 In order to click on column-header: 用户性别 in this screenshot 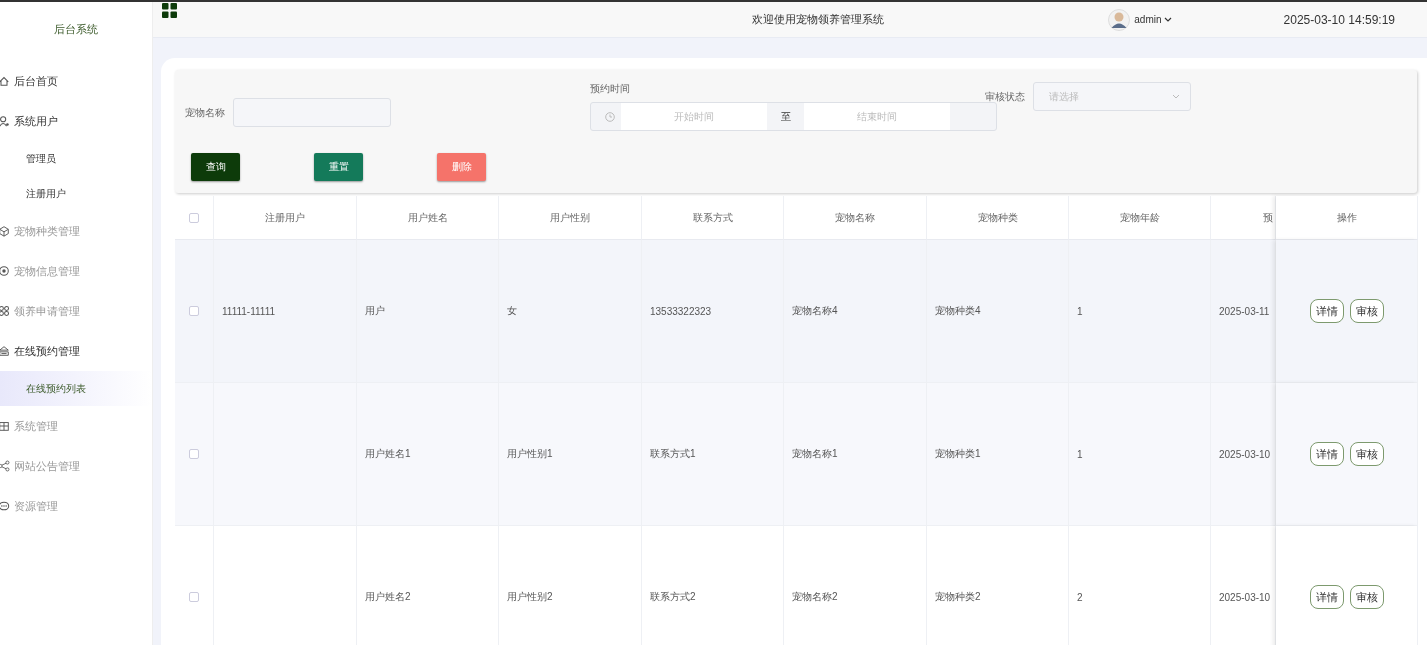, I will do `click(570, 218)`.